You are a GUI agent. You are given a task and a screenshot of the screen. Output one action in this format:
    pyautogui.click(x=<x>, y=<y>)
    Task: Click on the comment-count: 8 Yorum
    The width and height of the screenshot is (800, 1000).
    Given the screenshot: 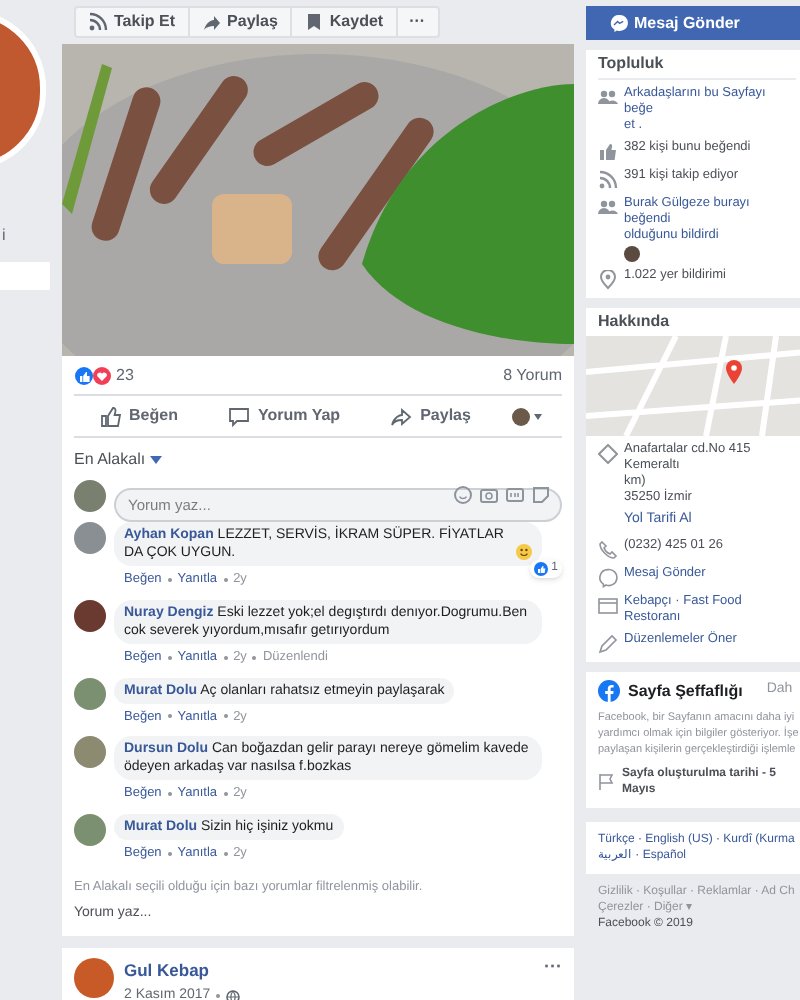 What is the action you would take?
    pyautogui.click(x=532, y=375)
    